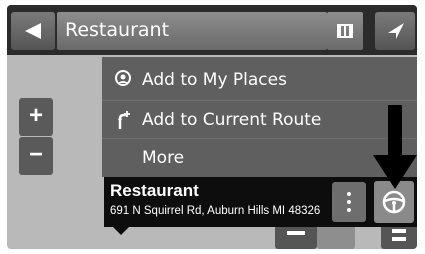 The width and height of the screenshot is (425, 254). I want to click on map-icon, so click(345, 31).